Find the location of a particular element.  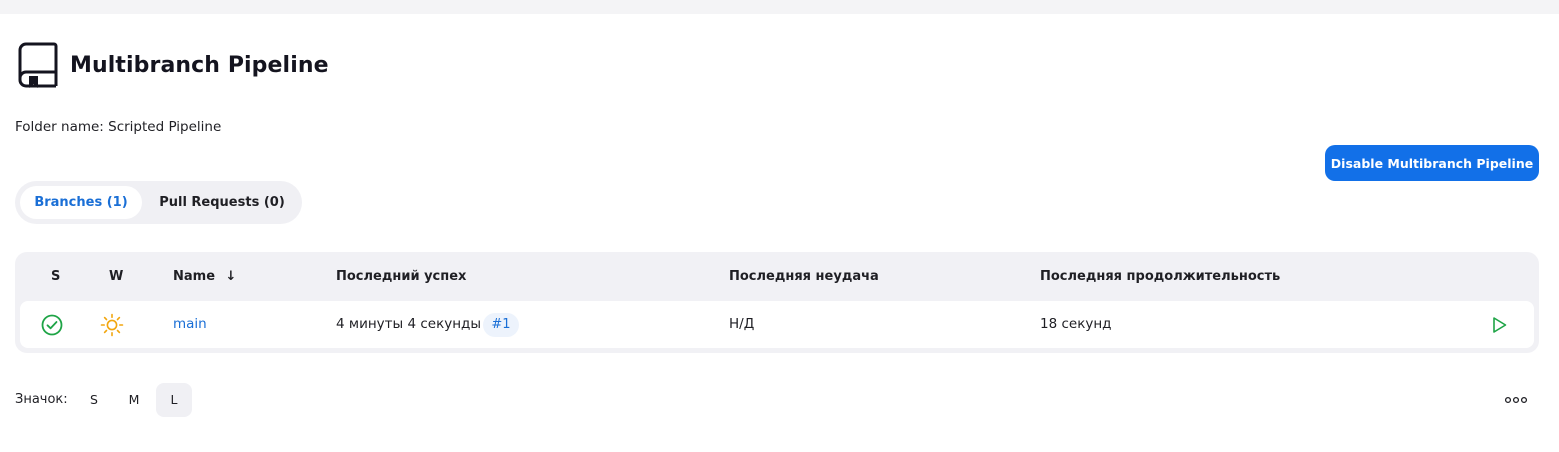

top-bar is located at coordinates (779, 7).